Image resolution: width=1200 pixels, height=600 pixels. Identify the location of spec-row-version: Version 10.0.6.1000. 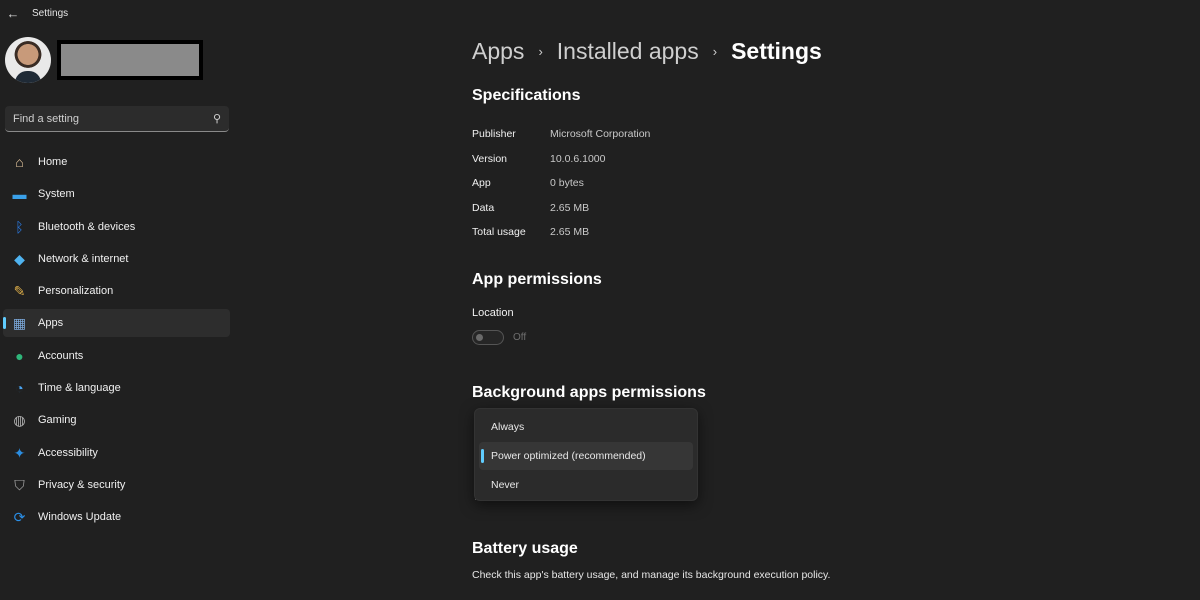
(561, 159).